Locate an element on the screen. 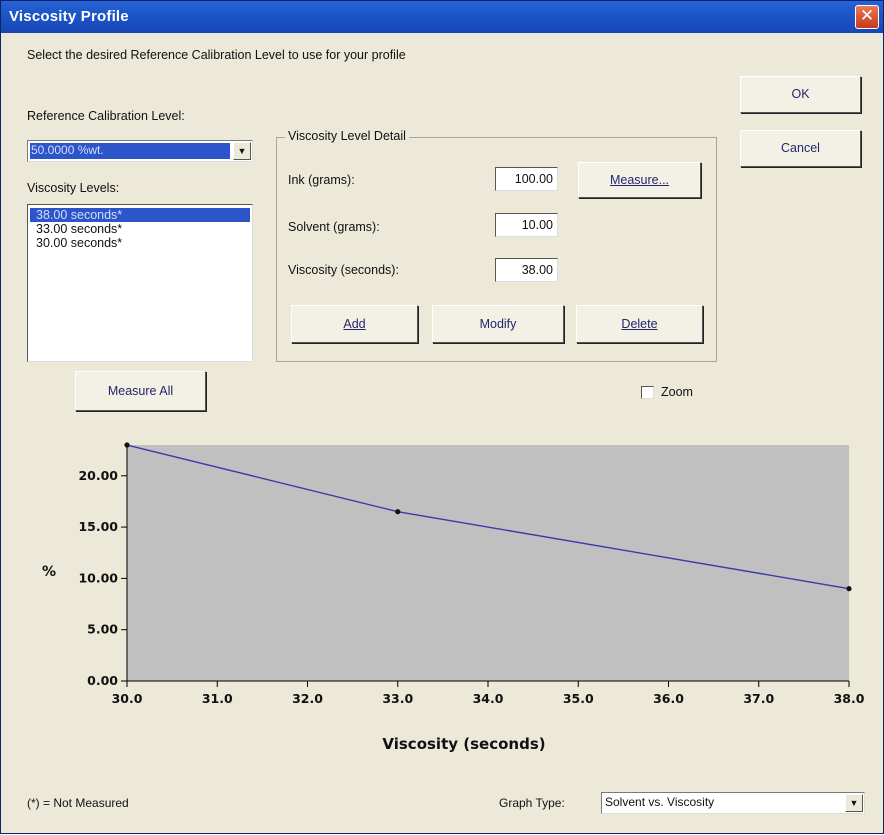 This screenshot has height=835, width=884. y-tick-label: 0.00 is located at coordinates (102, 680).